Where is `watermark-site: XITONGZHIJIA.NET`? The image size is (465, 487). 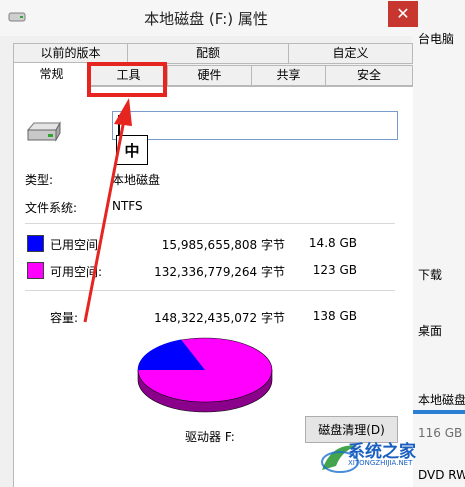 watermark-site: XITONGZHIJIA.NET is located at coordinates (380, 463).